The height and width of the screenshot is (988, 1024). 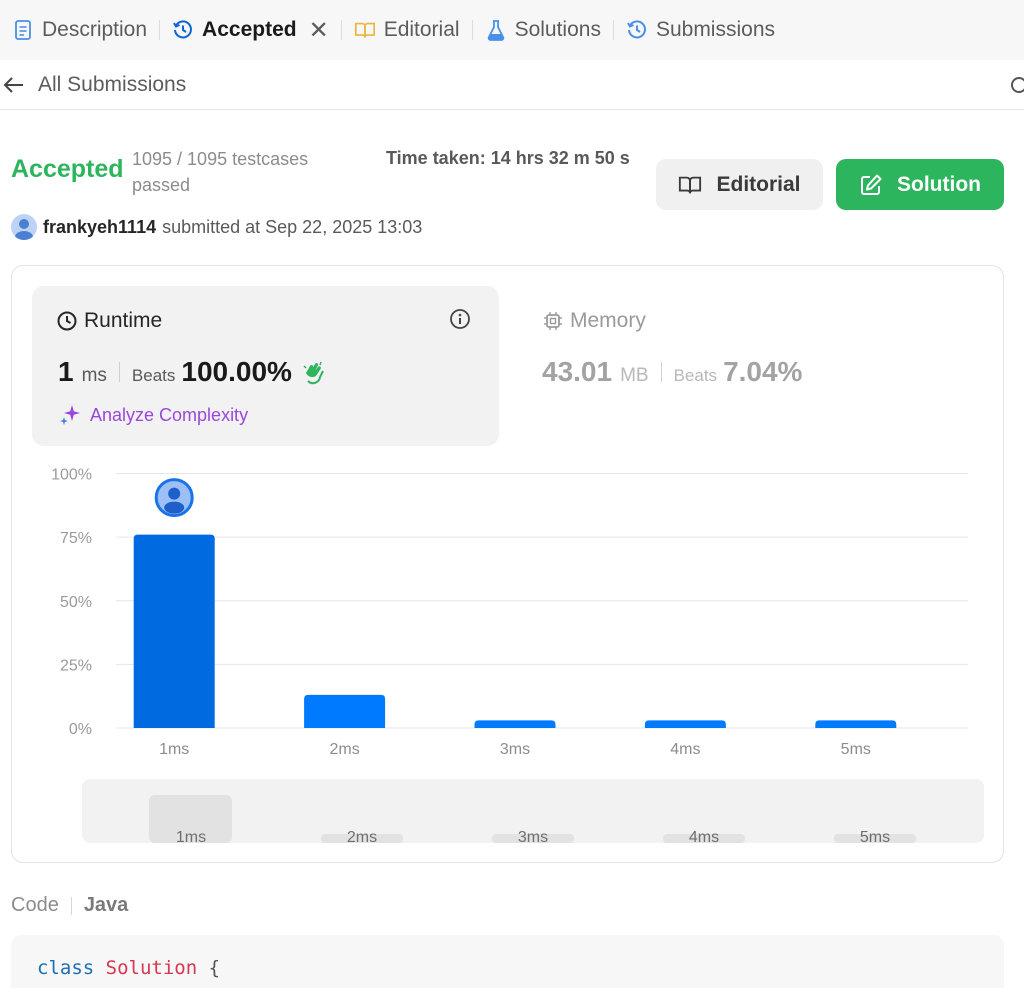 What do you see at coordinates (24, 227) in the screenshot?
I see `avatar` at bounding box center [24, 227].